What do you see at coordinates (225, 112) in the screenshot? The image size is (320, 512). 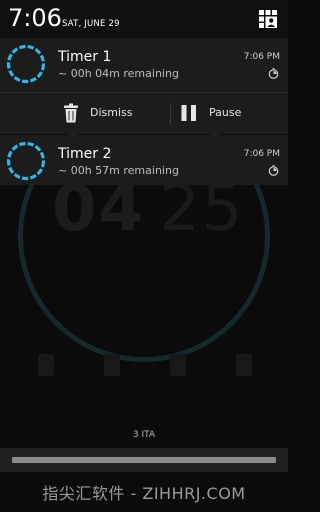 I see `pause-label: Pause` at bounding box center [225, 112].